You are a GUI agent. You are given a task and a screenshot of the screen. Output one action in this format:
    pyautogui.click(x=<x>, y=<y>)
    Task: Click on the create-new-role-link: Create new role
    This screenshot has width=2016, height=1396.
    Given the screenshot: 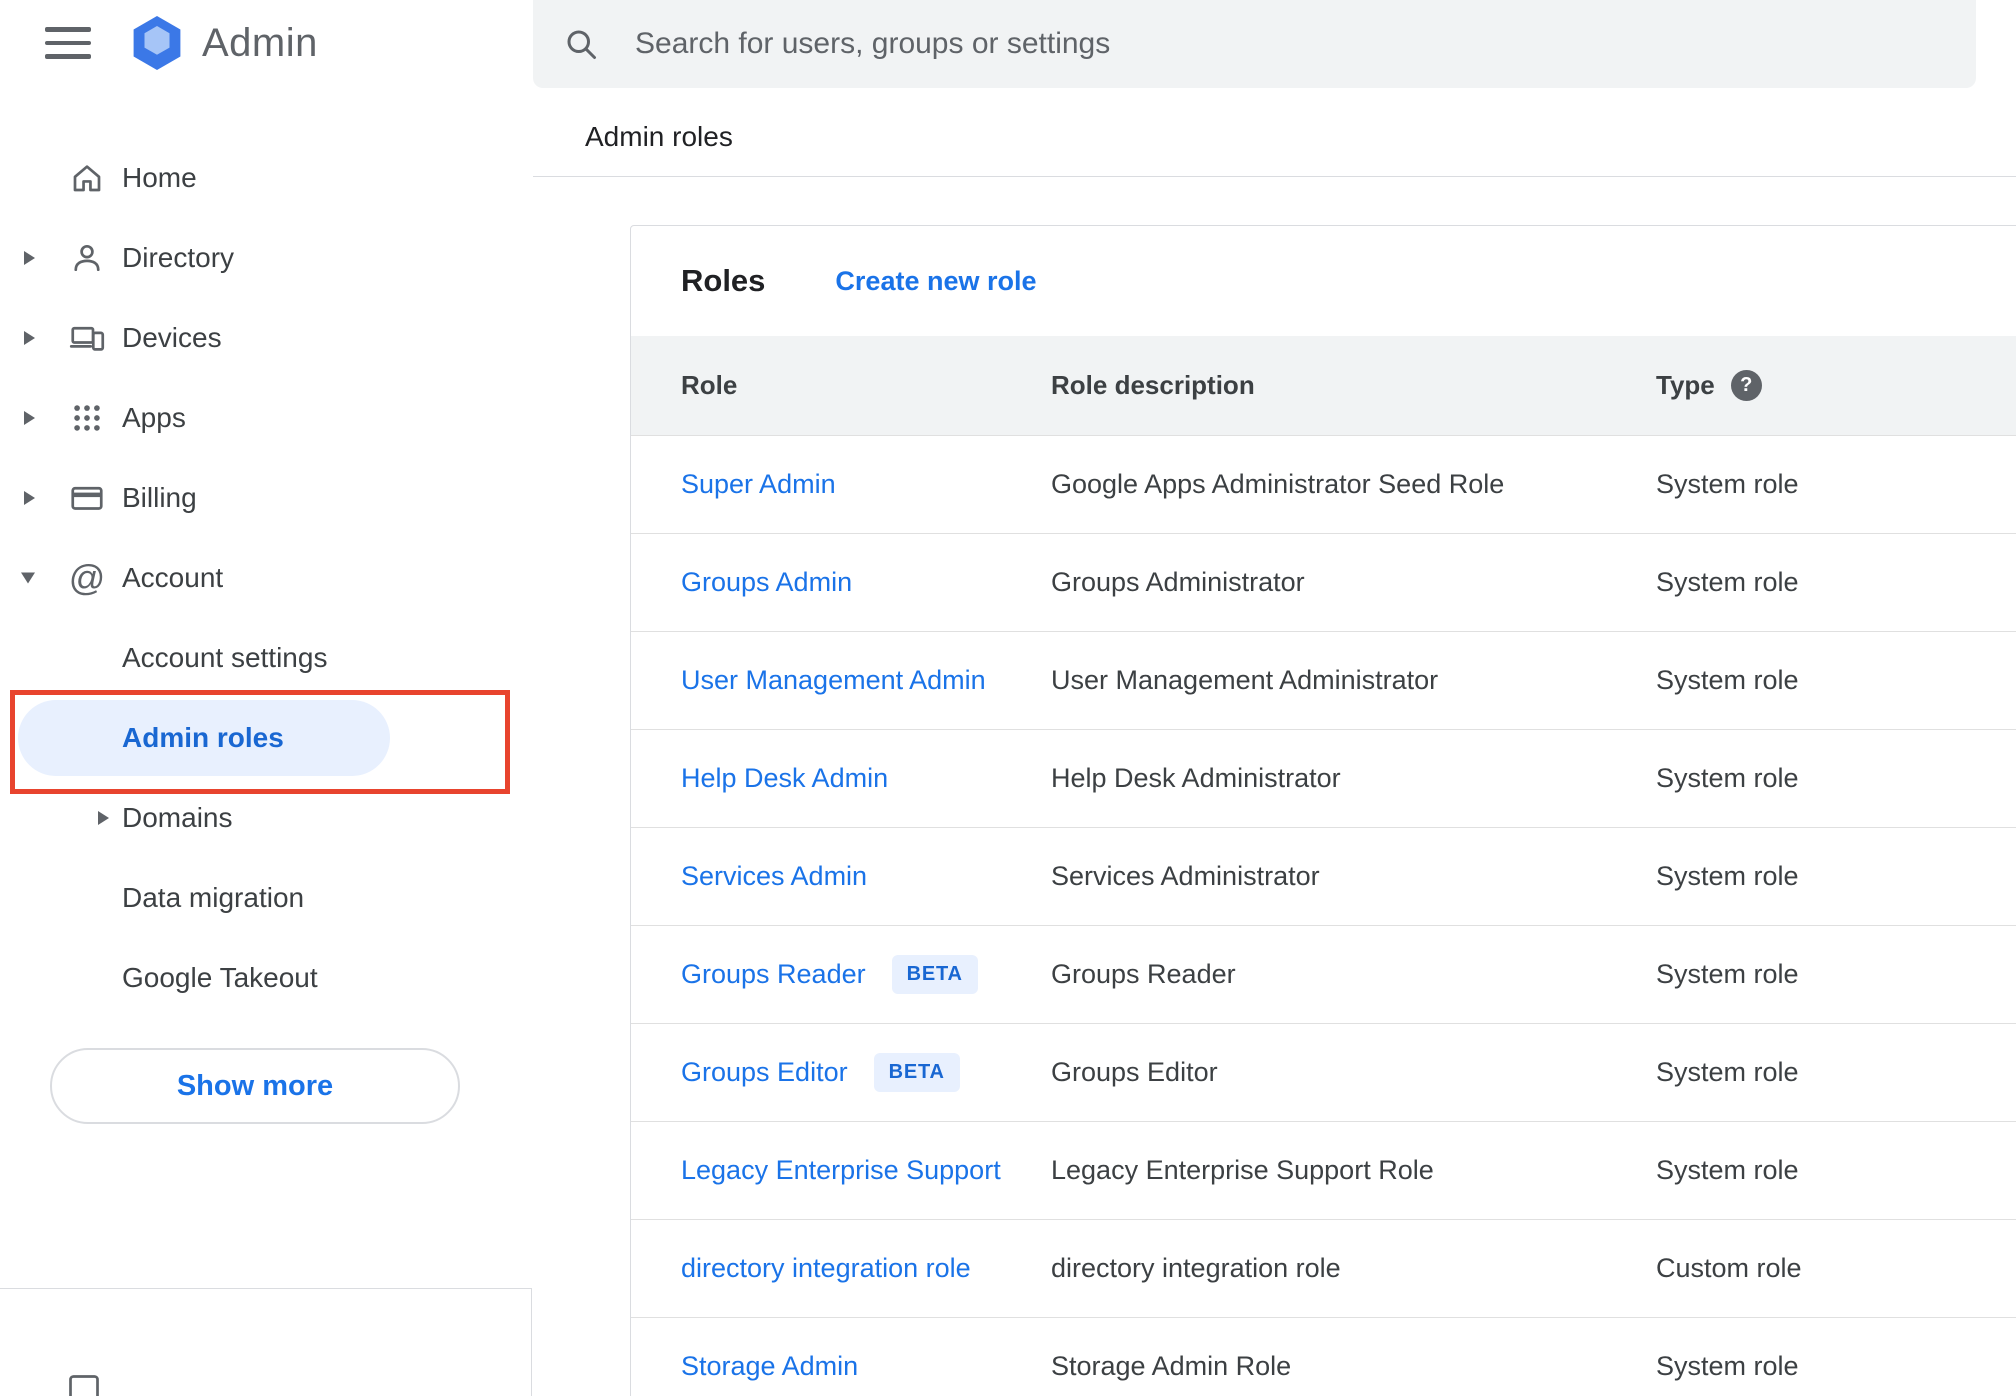 What is the action you would take?
    pyautogui.click(x=935, y=281)
    